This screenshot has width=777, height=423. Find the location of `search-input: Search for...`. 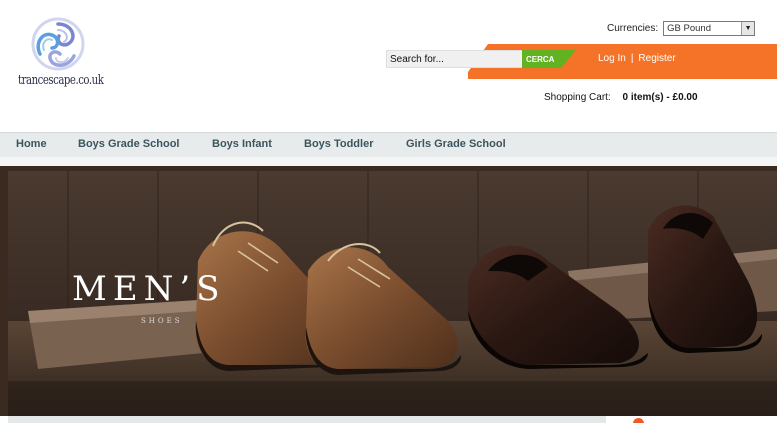

search-input: Search for... is located at coordinates (455, 59).